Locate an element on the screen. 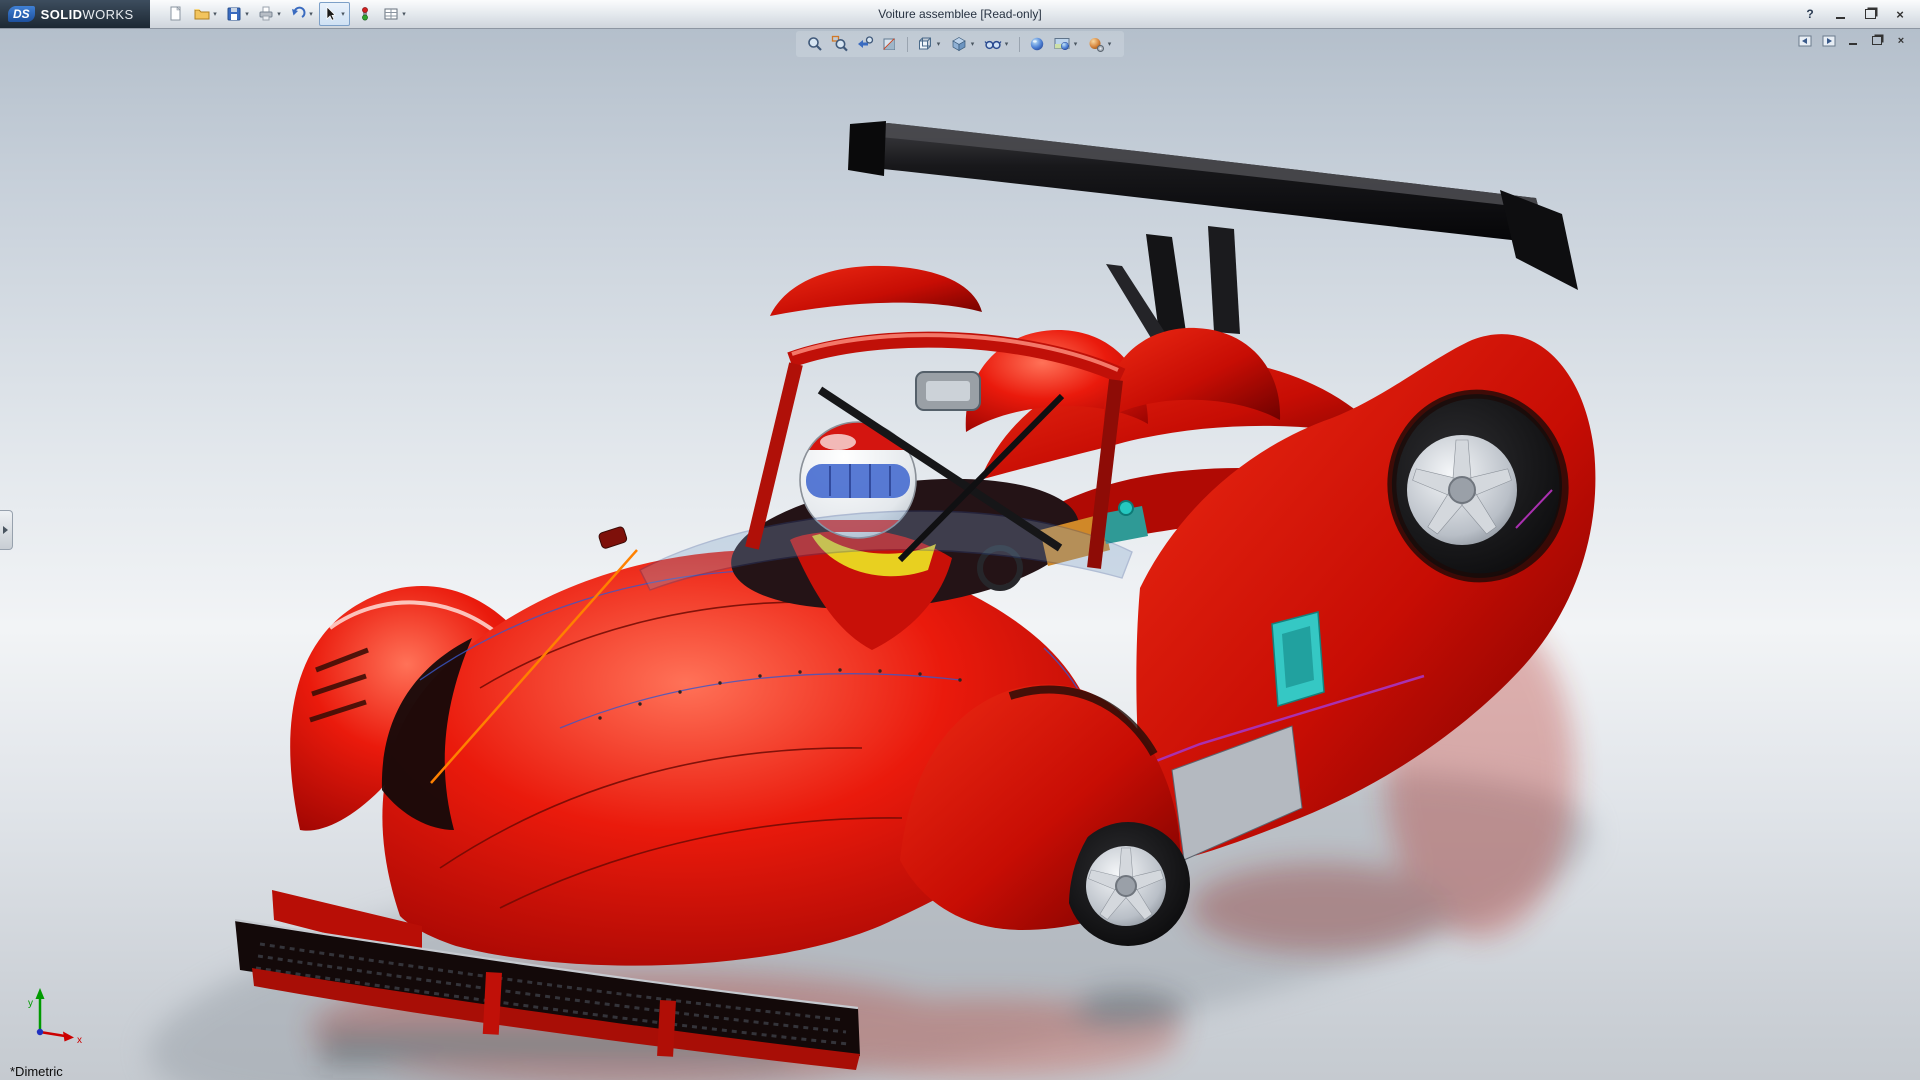 The height and width of the screenshot is (1080, 1920). next-window-icon is located at coordinates (1829, 40).